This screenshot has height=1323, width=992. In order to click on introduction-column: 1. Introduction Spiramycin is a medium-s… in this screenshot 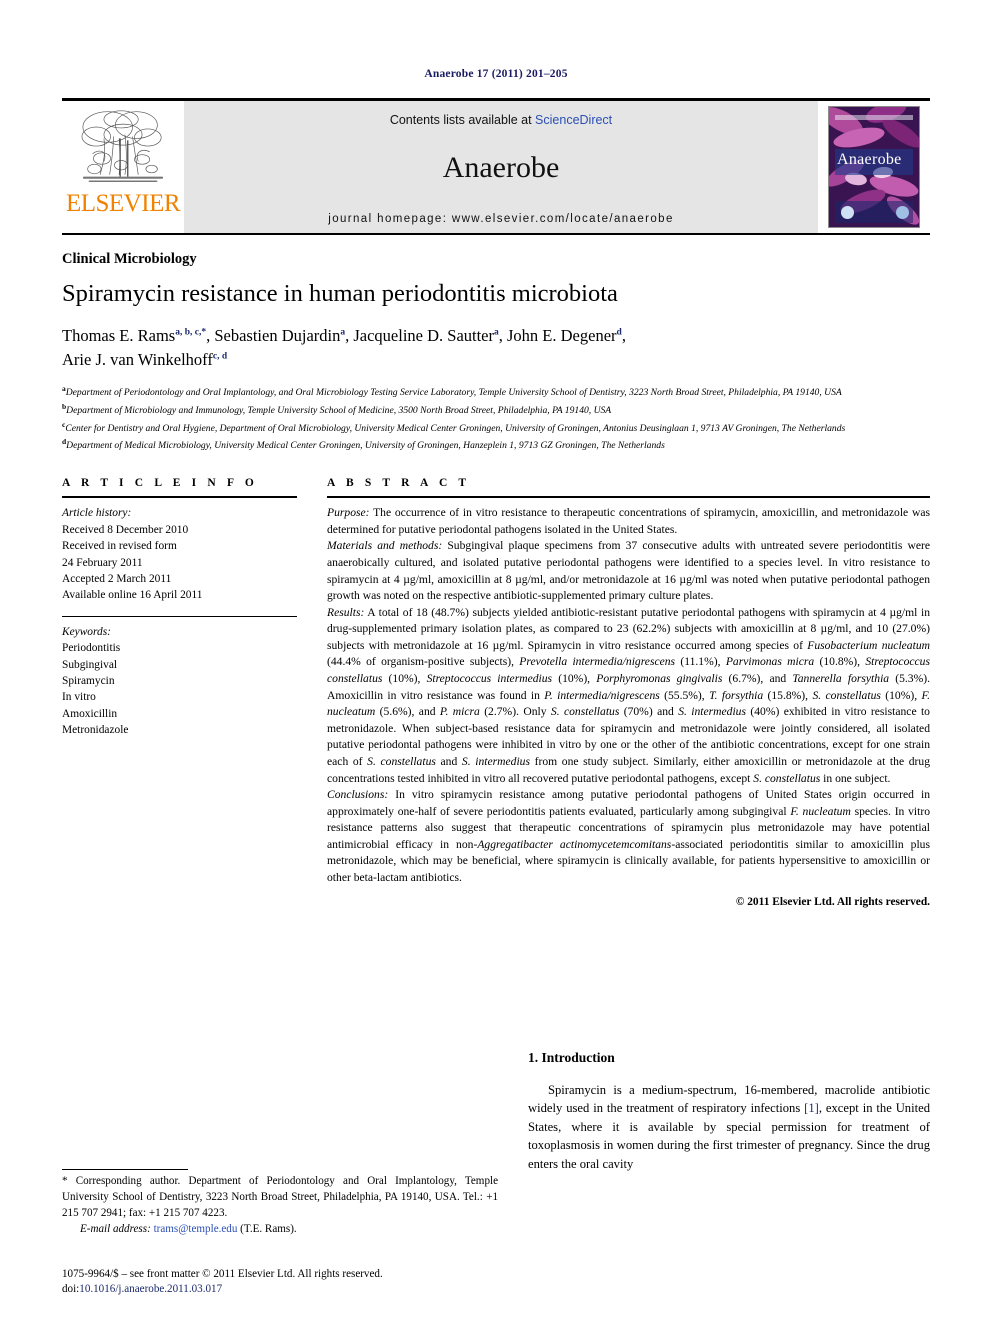, I will do `click(729, 1165)`.